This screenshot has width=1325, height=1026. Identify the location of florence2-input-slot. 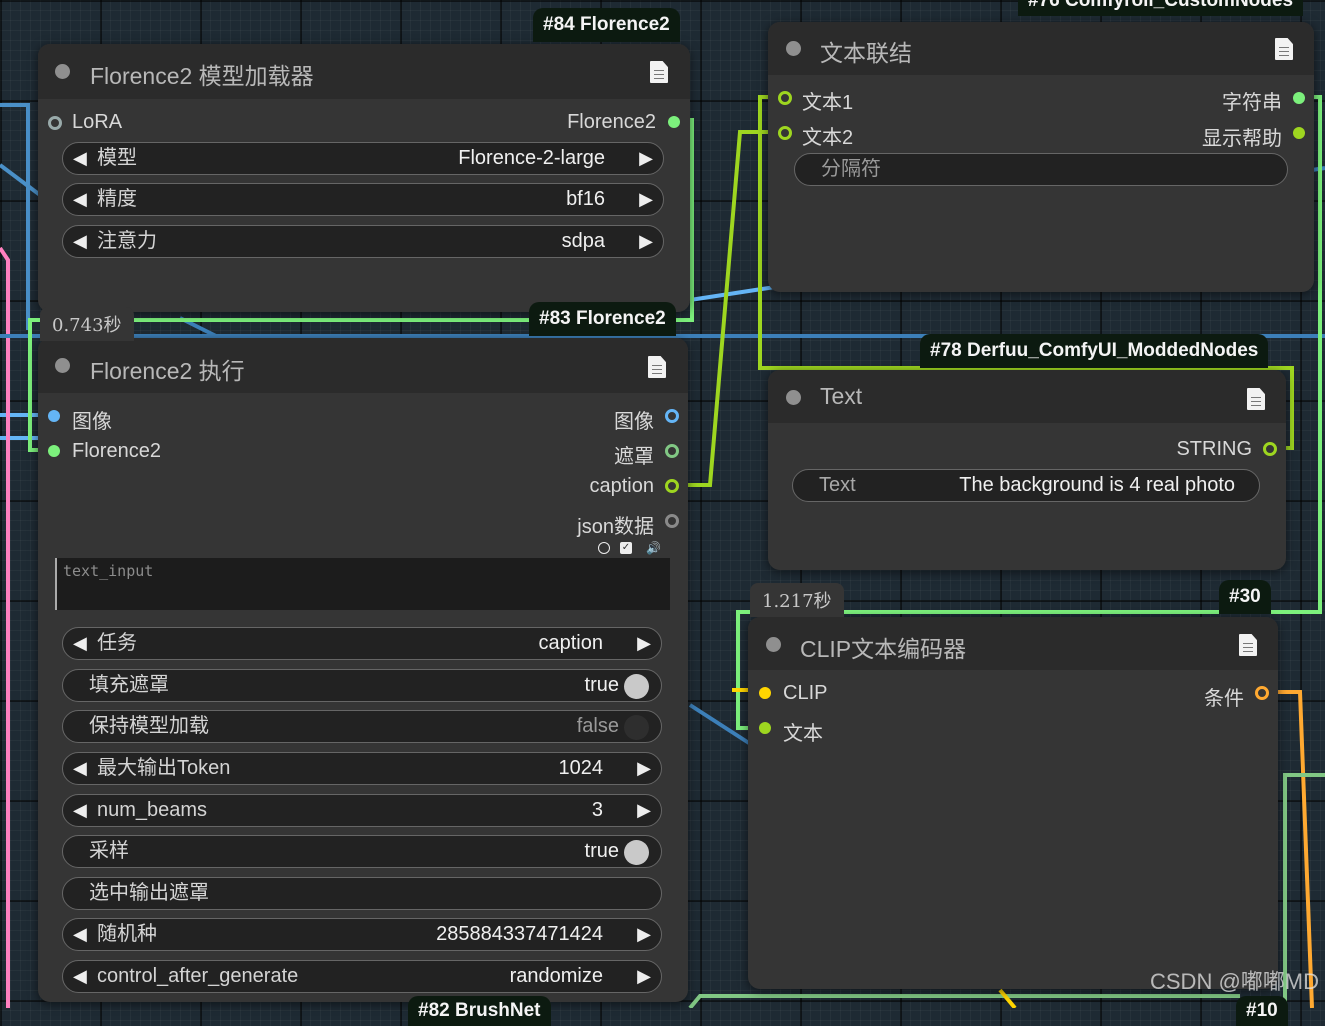
(54, 451).